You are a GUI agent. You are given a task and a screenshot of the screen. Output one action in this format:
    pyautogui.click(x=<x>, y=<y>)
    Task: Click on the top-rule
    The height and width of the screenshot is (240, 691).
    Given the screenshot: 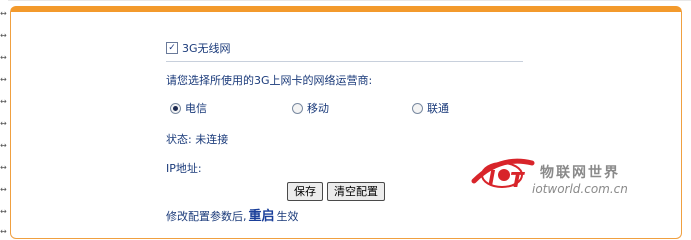 What is the action you would take?
    pyautogui.click(x=349, y=0)
    